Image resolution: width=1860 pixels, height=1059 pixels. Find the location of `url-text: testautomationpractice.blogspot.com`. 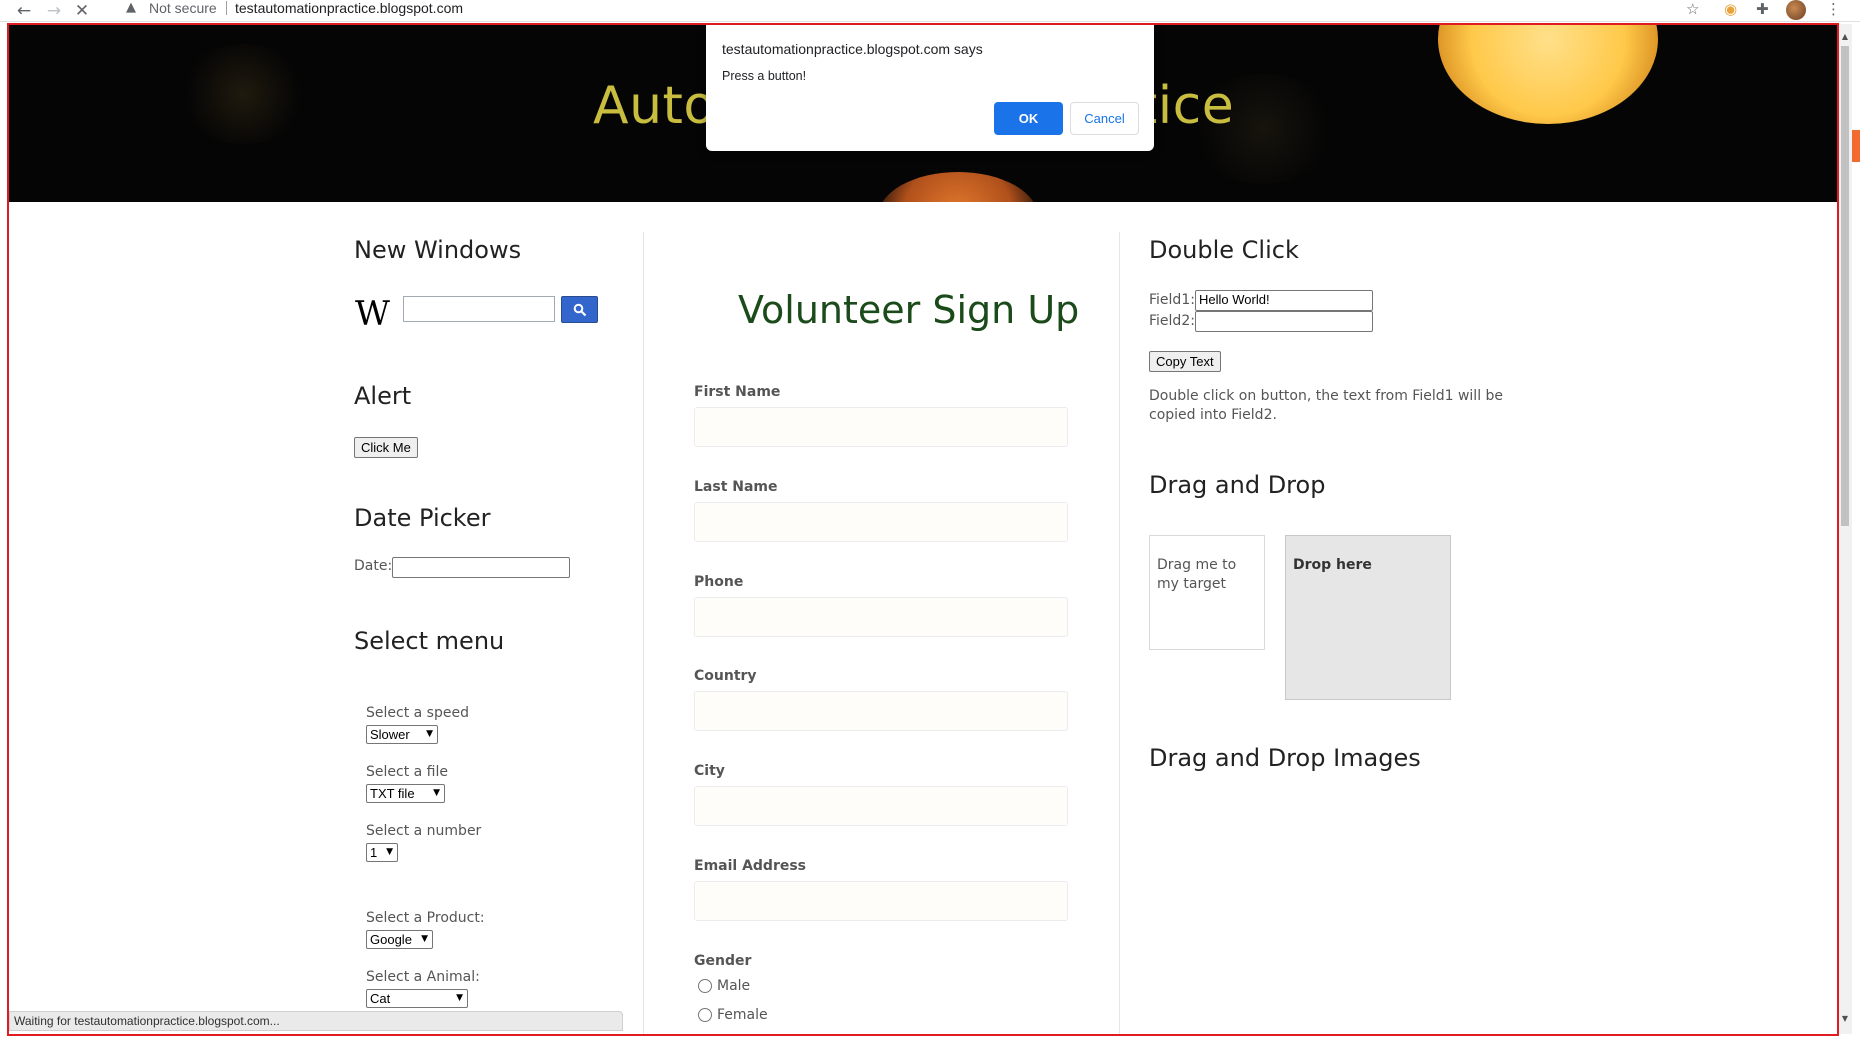

url-text: testautomationpractice.blogspot.com is located at coordinates (349, 8).